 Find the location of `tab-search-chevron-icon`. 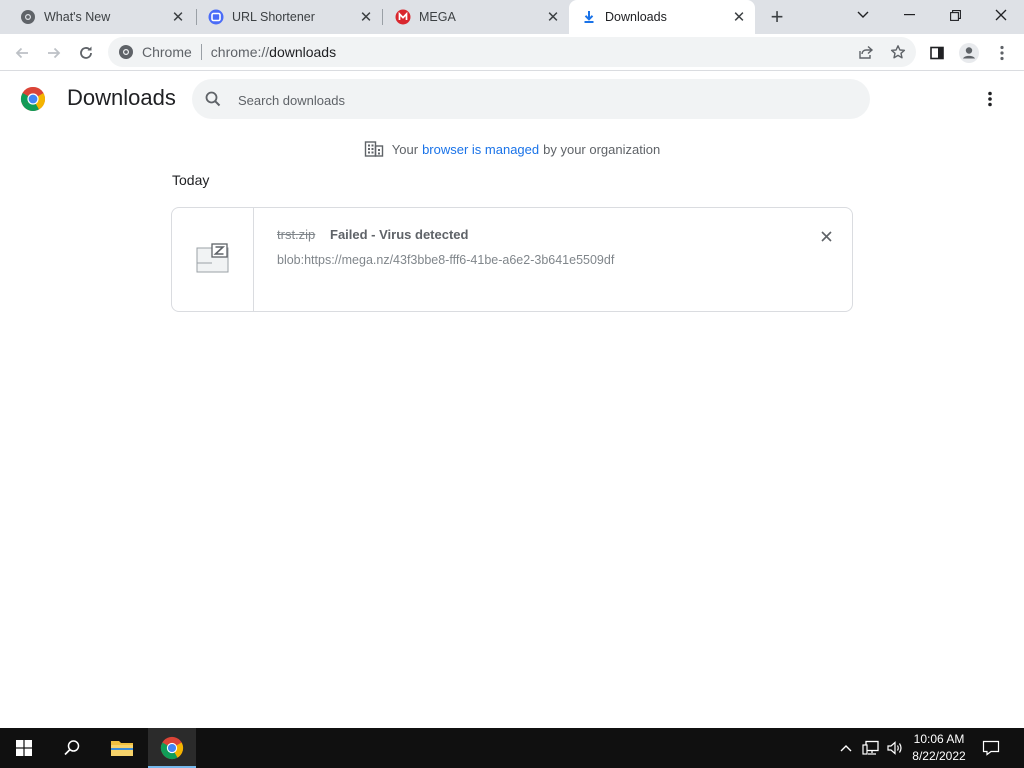

tab-search-chevron-icon is located at coordinates (863, 15).